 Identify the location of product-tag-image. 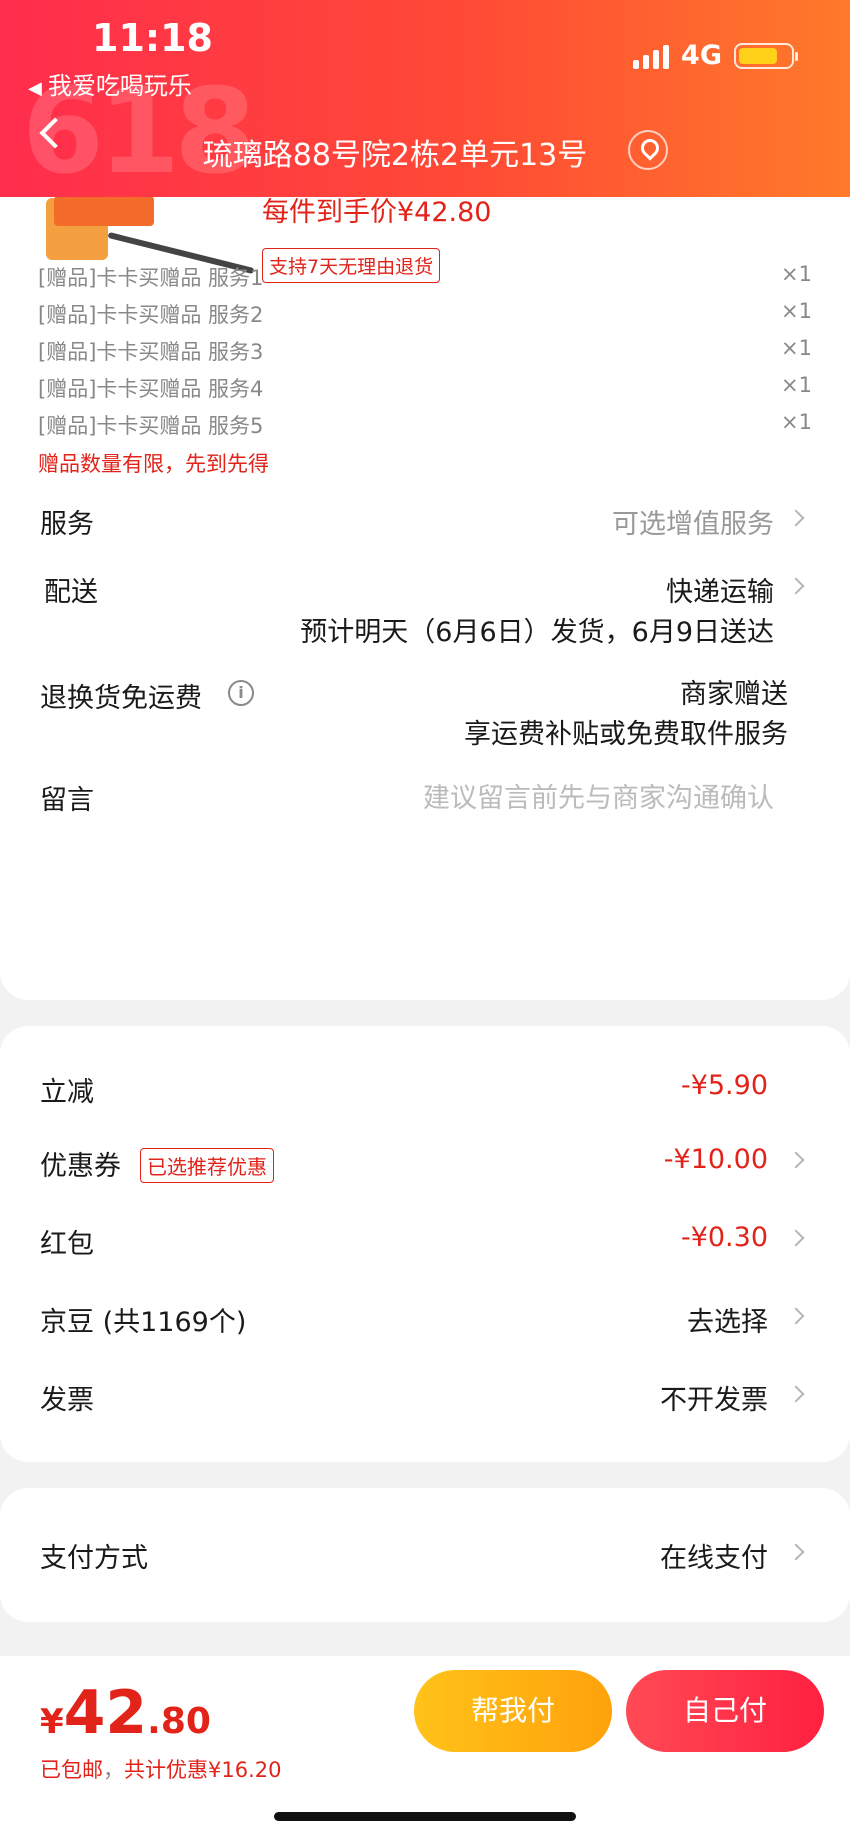
(104, 211).